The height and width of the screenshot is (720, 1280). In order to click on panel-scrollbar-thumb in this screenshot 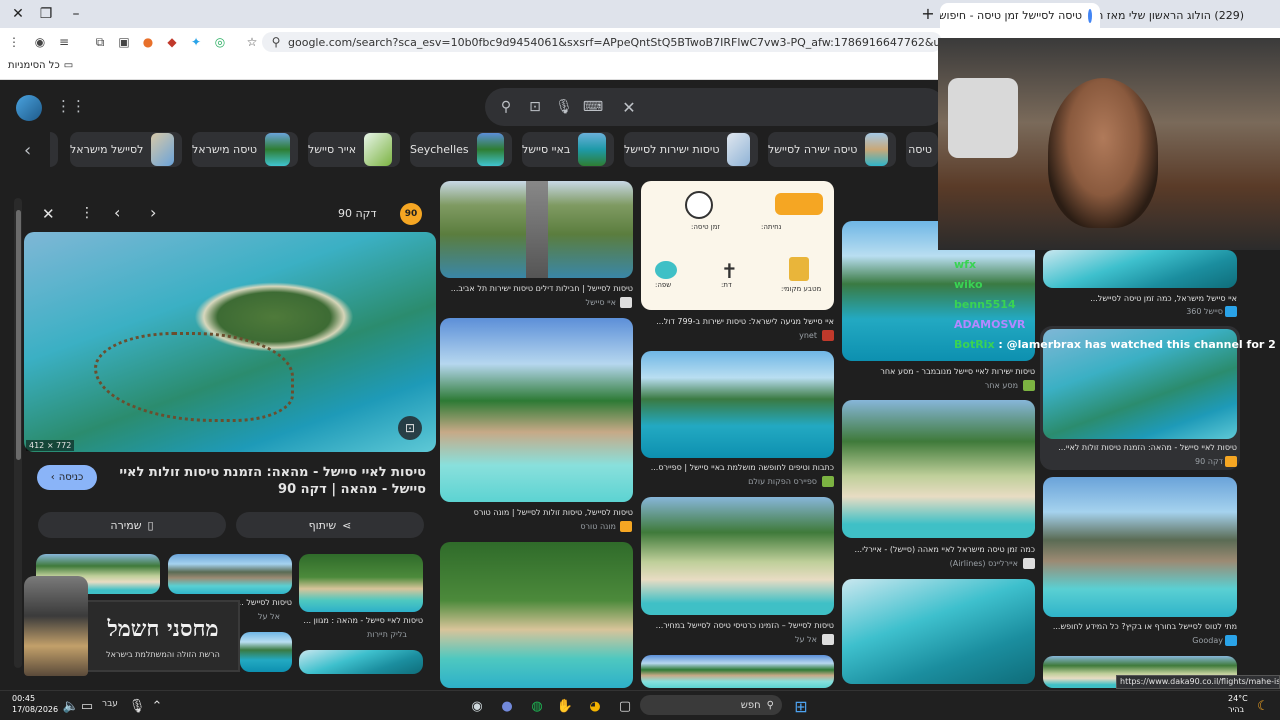, I will do `click(18, 335)`.